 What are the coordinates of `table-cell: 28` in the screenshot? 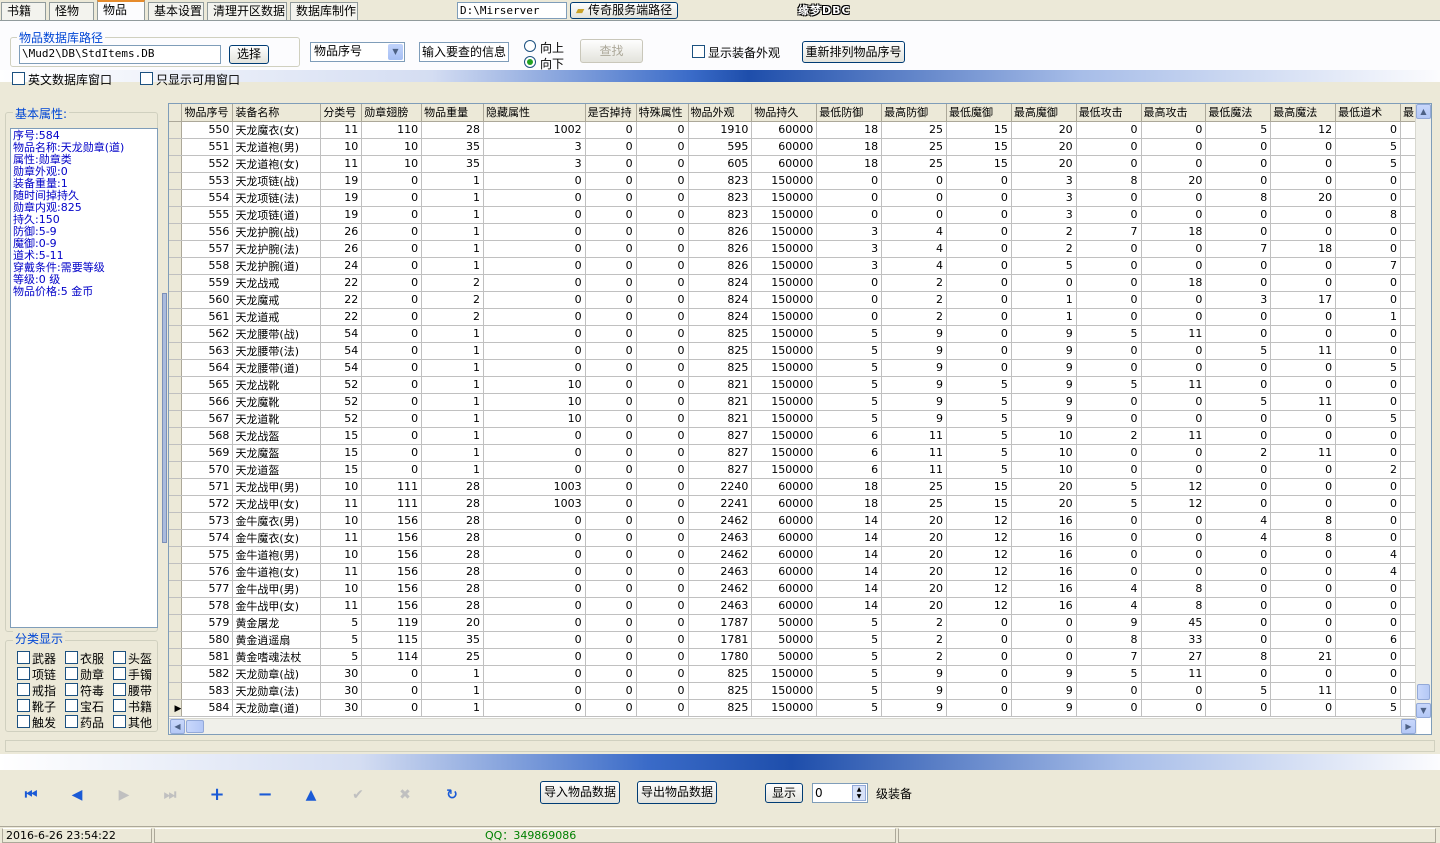 It's located at (453, 521).